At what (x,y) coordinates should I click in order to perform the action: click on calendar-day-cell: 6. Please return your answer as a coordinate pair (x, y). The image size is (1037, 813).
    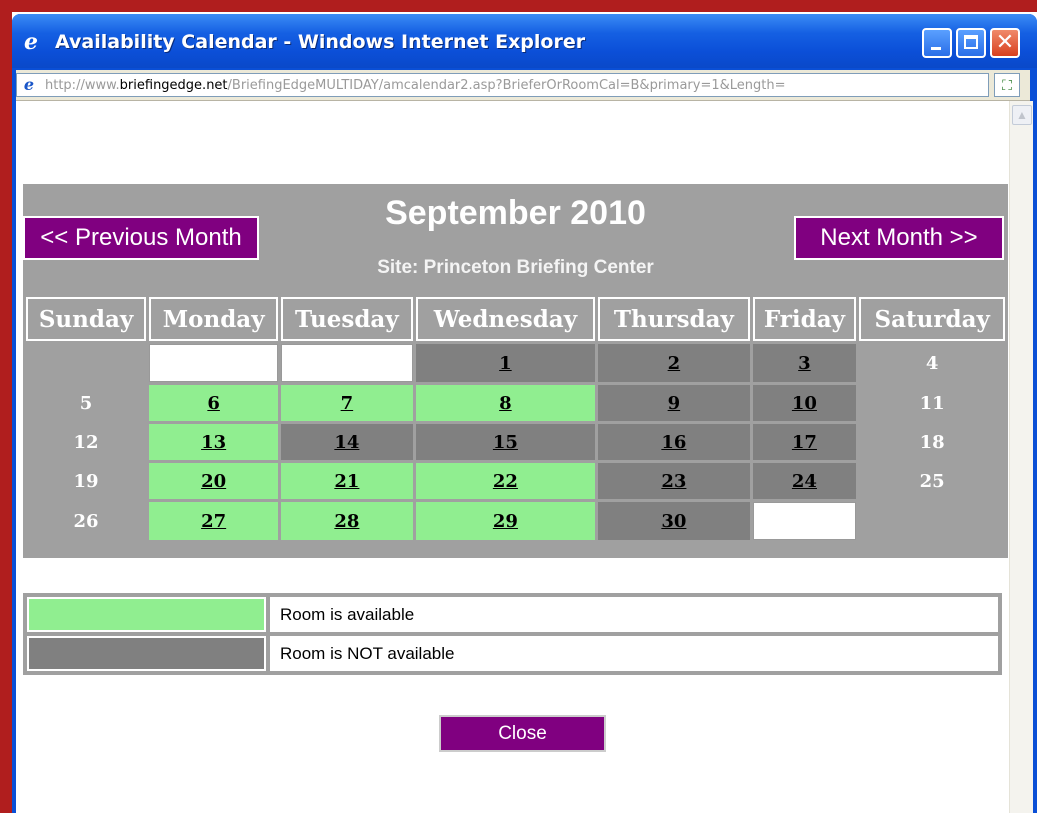
    Looking at the image, I should click on (214, 403).